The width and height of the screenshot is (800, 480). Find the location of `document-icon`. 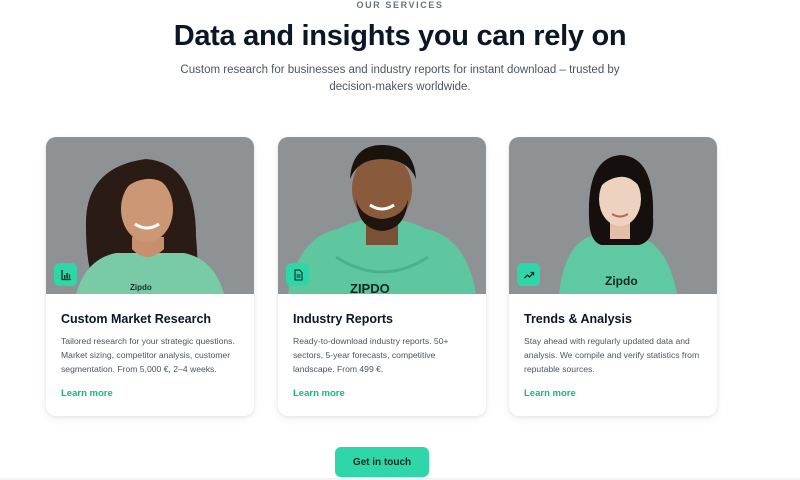

document-icon is located at coordinates (297, 274).